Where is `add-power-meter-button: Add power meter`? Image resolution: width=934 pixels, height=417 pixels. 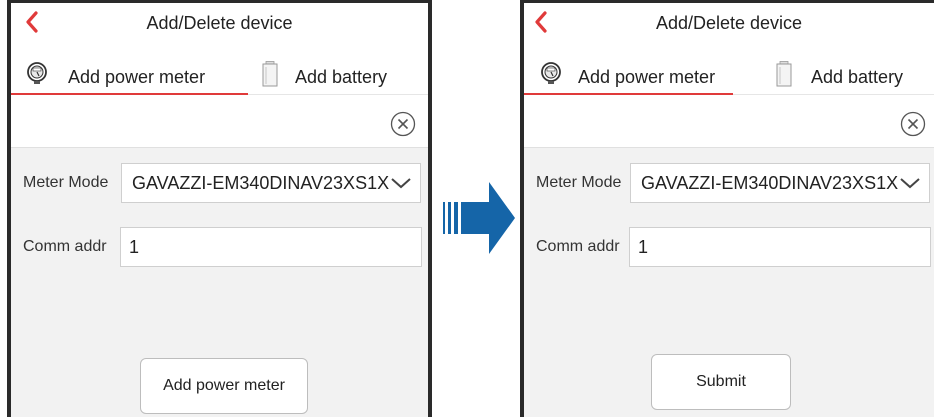 add-power-meter-button: Add power meter is located at coordinates (224, 386).